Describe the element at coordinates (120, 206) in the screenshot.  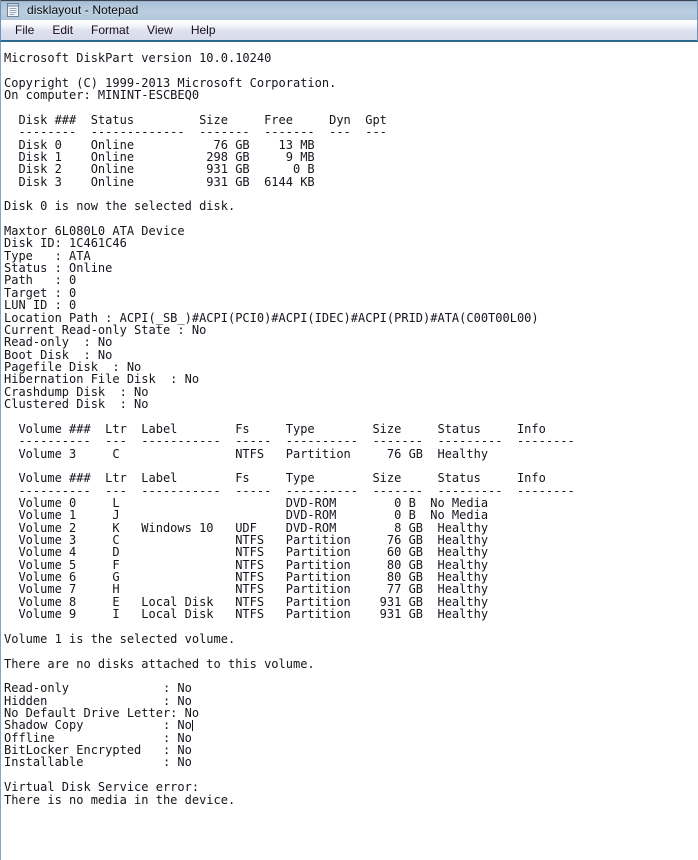
I see `text-line: Disk 0 is now the selected disk.` at that location.